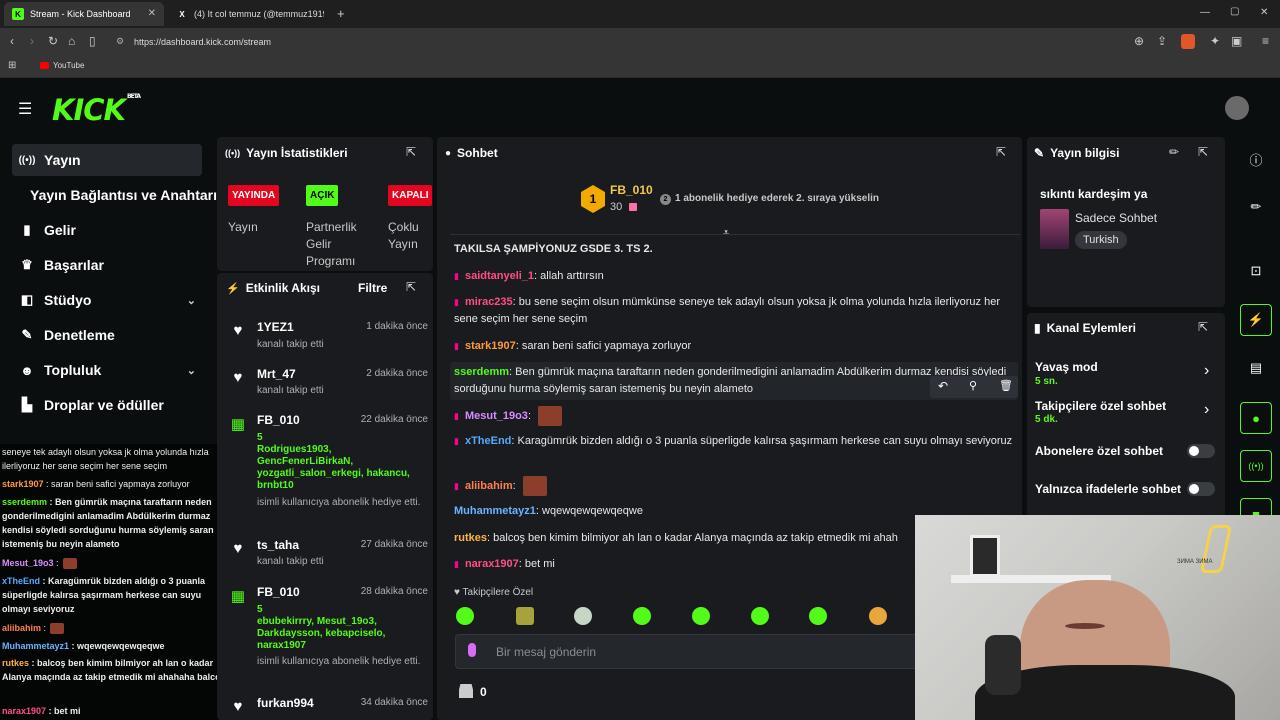  Describe the element at coordinates (12, 65) in the screenshot. I see `apps-grid-icon: ⊞` at that location.